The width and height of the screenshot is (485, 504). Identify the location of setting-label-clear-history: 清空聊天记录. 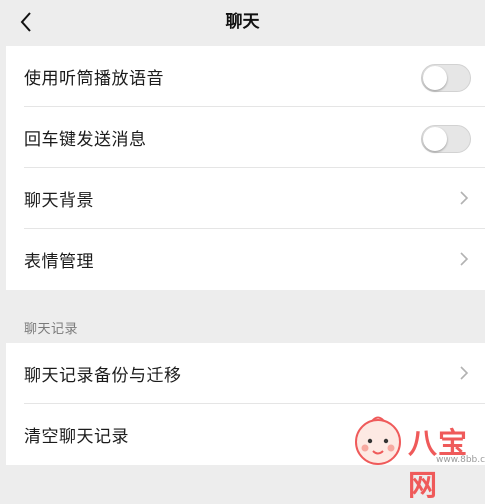
(76, 437).